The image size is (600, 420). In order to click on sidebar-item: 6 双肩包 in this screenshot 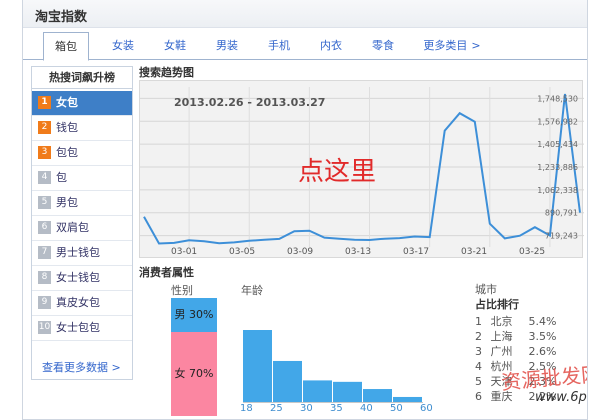, I will do `click(82, 228)`.